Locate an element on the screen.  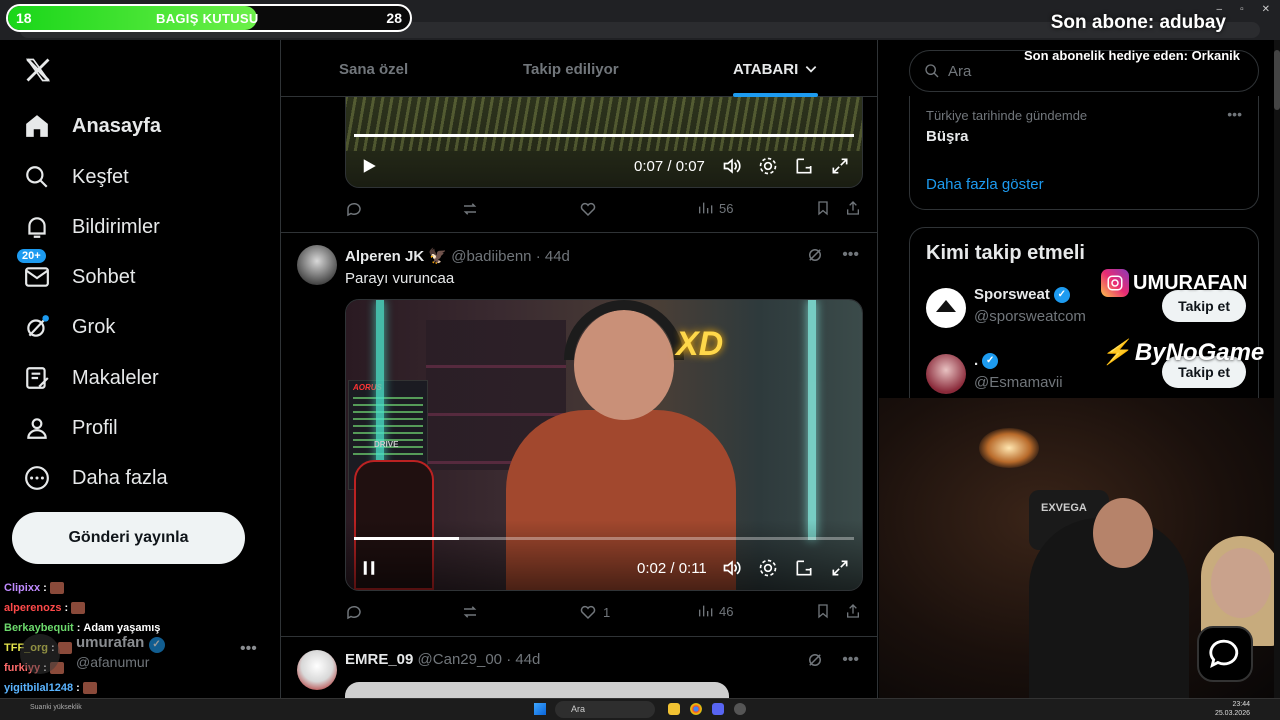
pause-icon is located at coordinates (369, 568).